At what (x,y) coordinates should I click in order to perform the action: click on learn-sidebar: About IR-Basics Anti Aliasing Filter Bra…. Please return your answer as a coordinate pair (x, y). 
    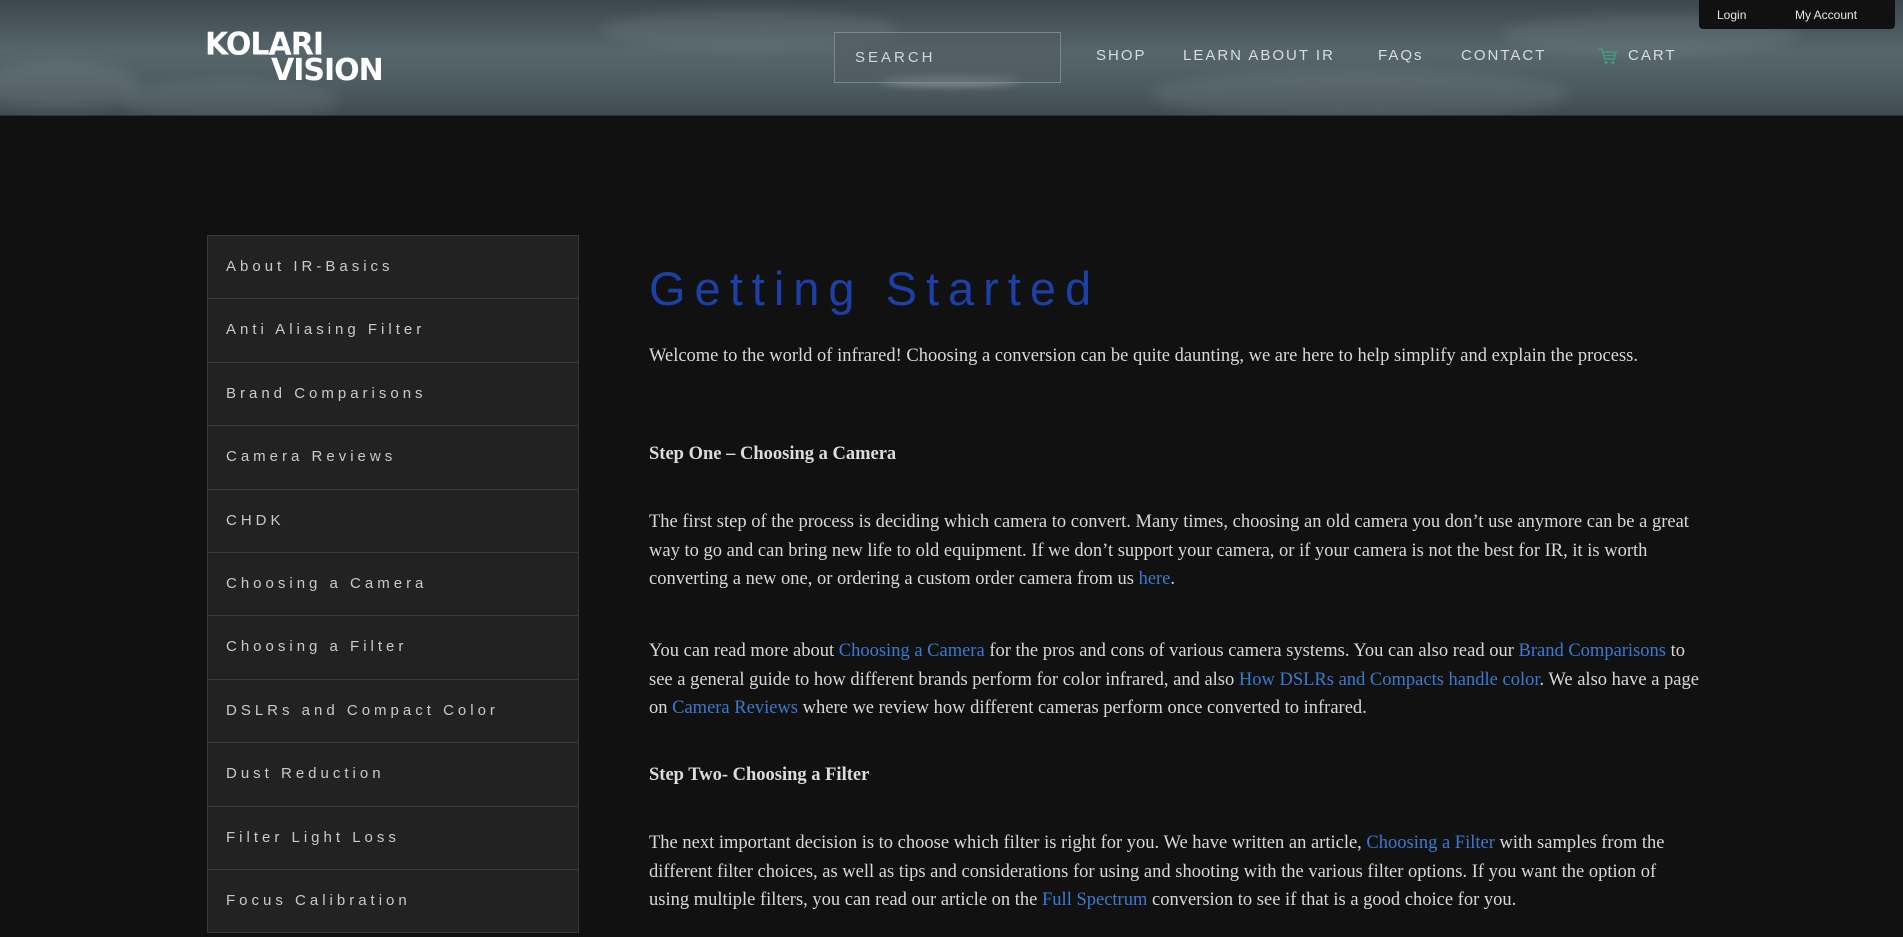
    Looking at the image, I should click on (393, 584).